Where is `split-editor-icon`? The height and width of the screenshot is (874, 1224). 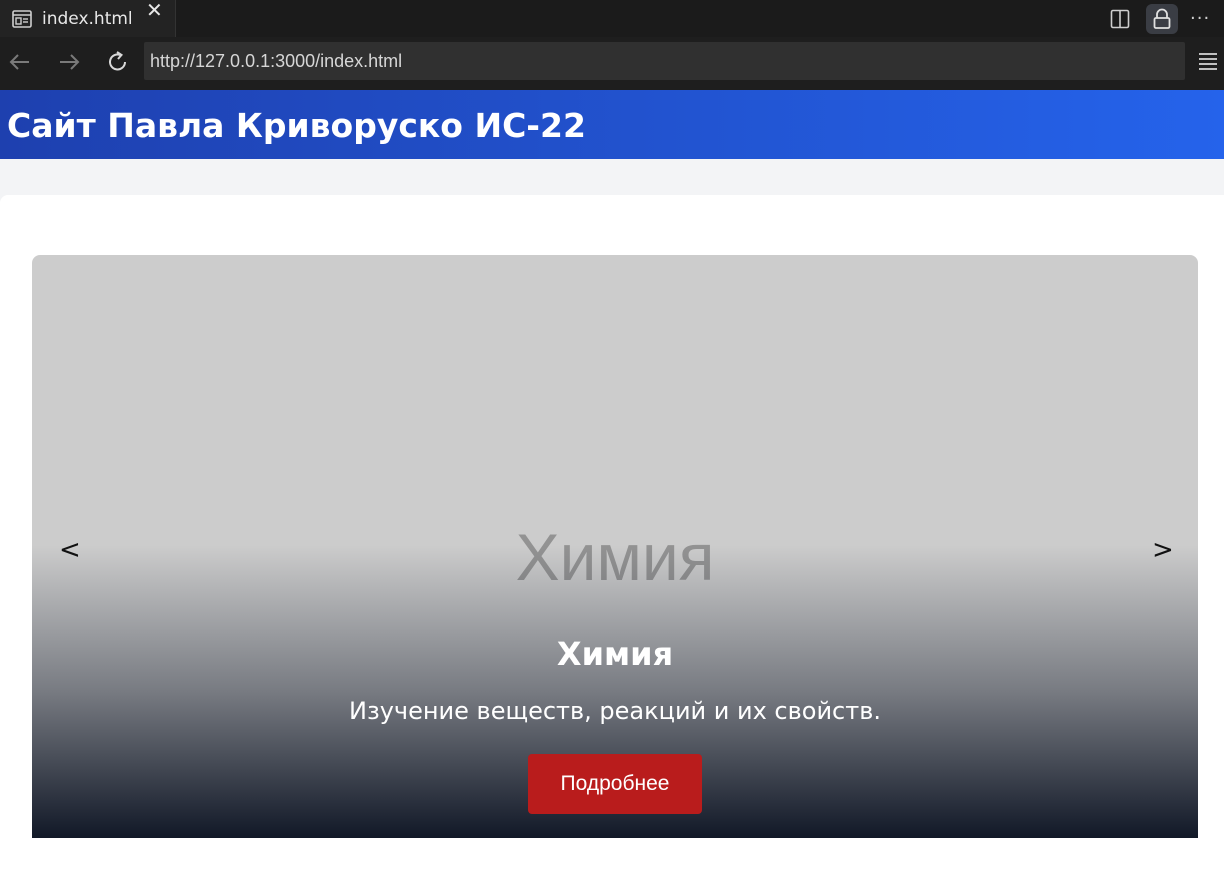
split-editor-icon is located at coordinates (1120, 19).